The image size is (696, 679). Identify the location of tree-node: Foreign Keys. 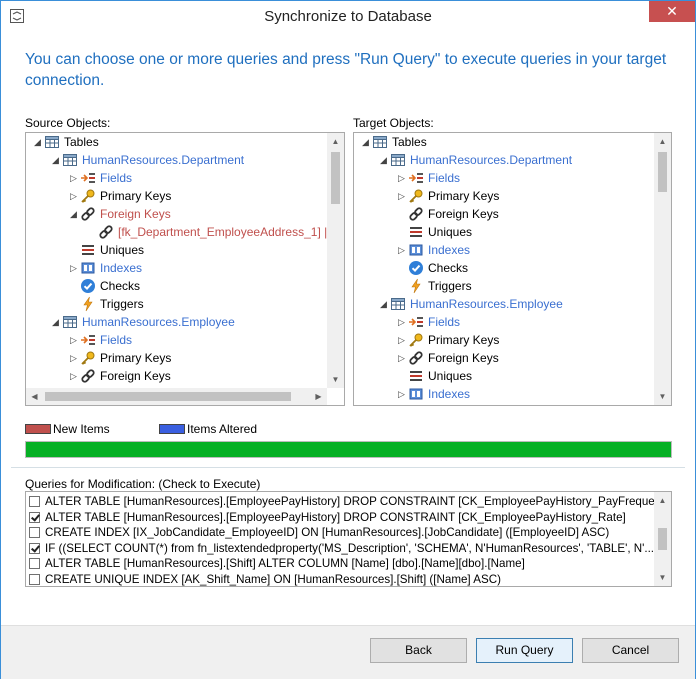
(448, 214).